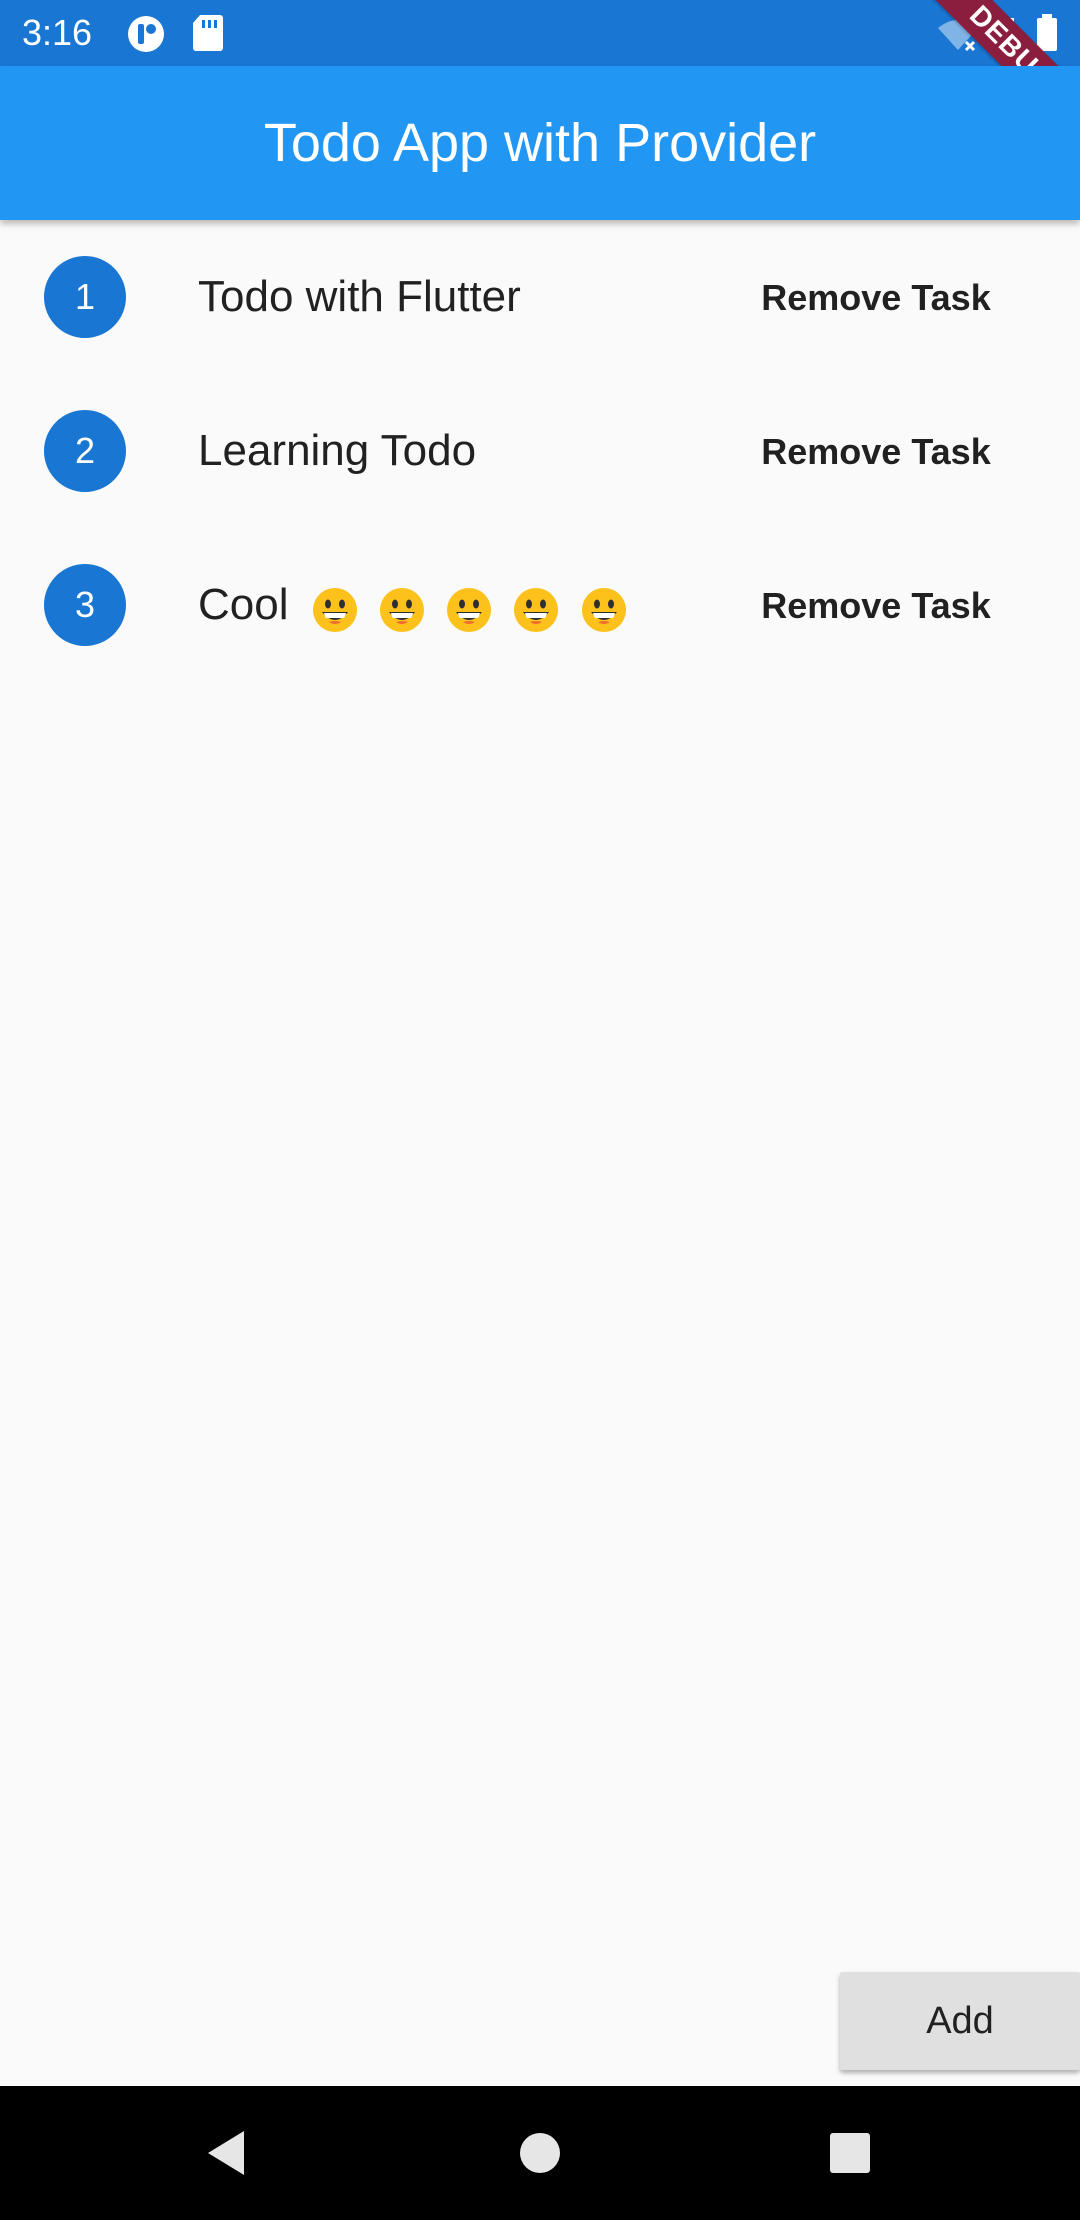 This screenshot has width=1080, height=2220. I want to click on todo-title-text: Learning Todo, so click(337, 450).